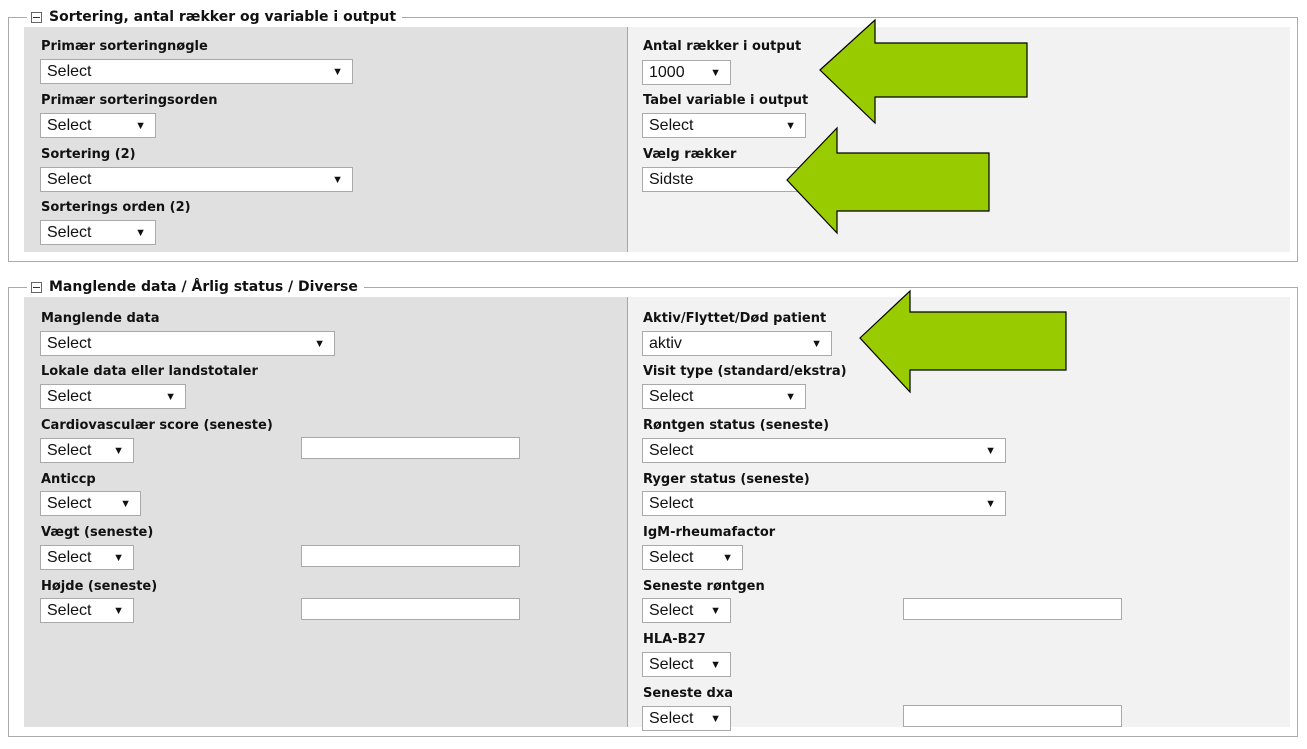 This screenshot has width=1307, height=749. What do you see at coordinates (99, 586) in the screenshot?
I see `height-label: Højde (seneste)` at bounding box center [99, 586].